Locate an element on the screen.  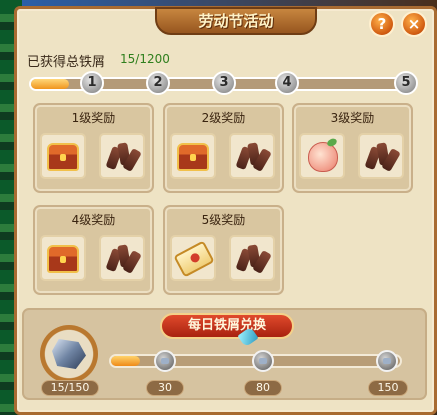
level-node-4: 4 is located at coordinates (287, 83).